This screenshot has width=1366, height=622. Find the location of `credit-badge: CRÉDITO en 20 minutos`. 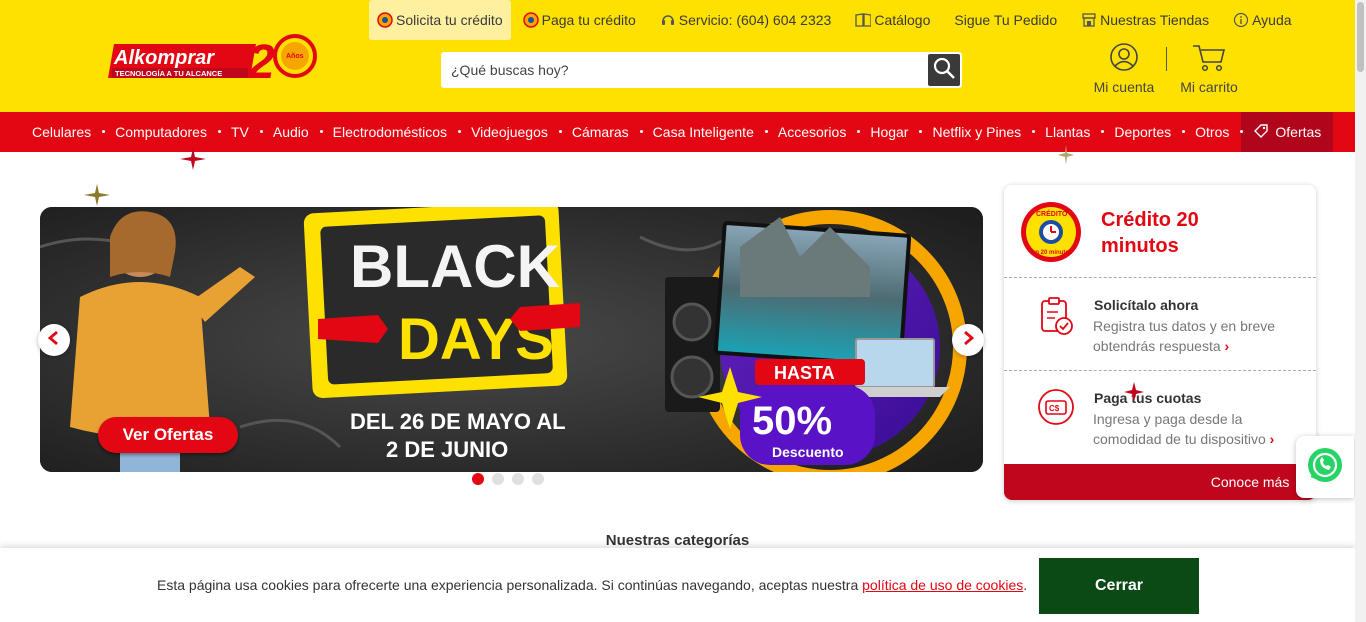

credit-badge: CRÉDITO en 20 minutos is located at coordinates (1051, 232).